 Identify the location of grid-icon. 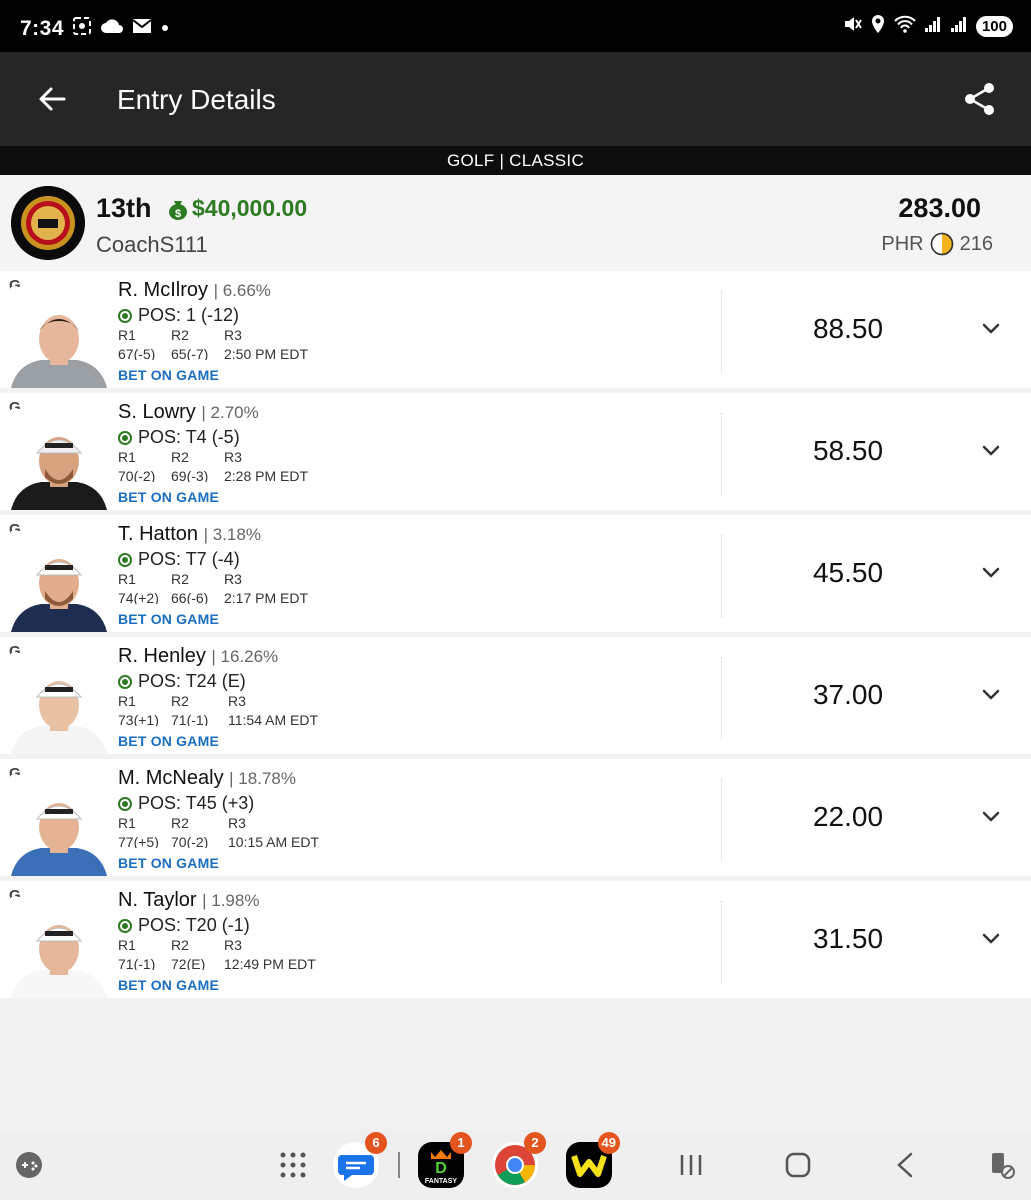
(293, 1165).